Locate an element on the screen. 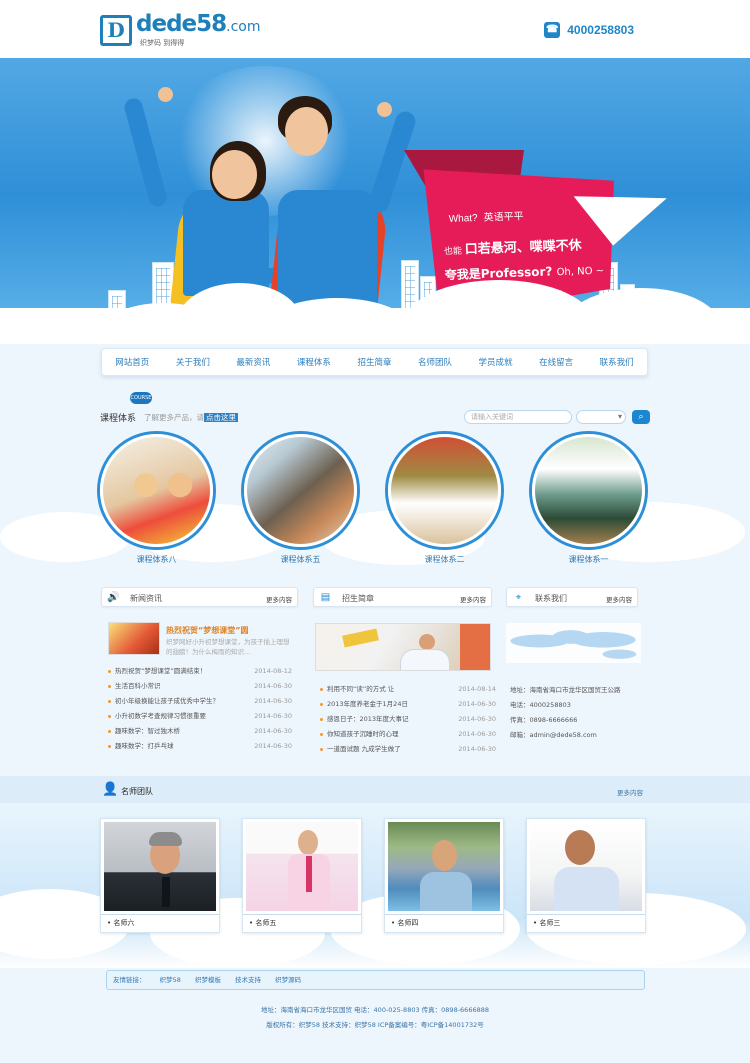 This screenshot has width=750, height=1063. news-item: 热烈祝贺“梦想课堂”圆满结束！ 2014-08-12 is located at coordinates (200, 671).